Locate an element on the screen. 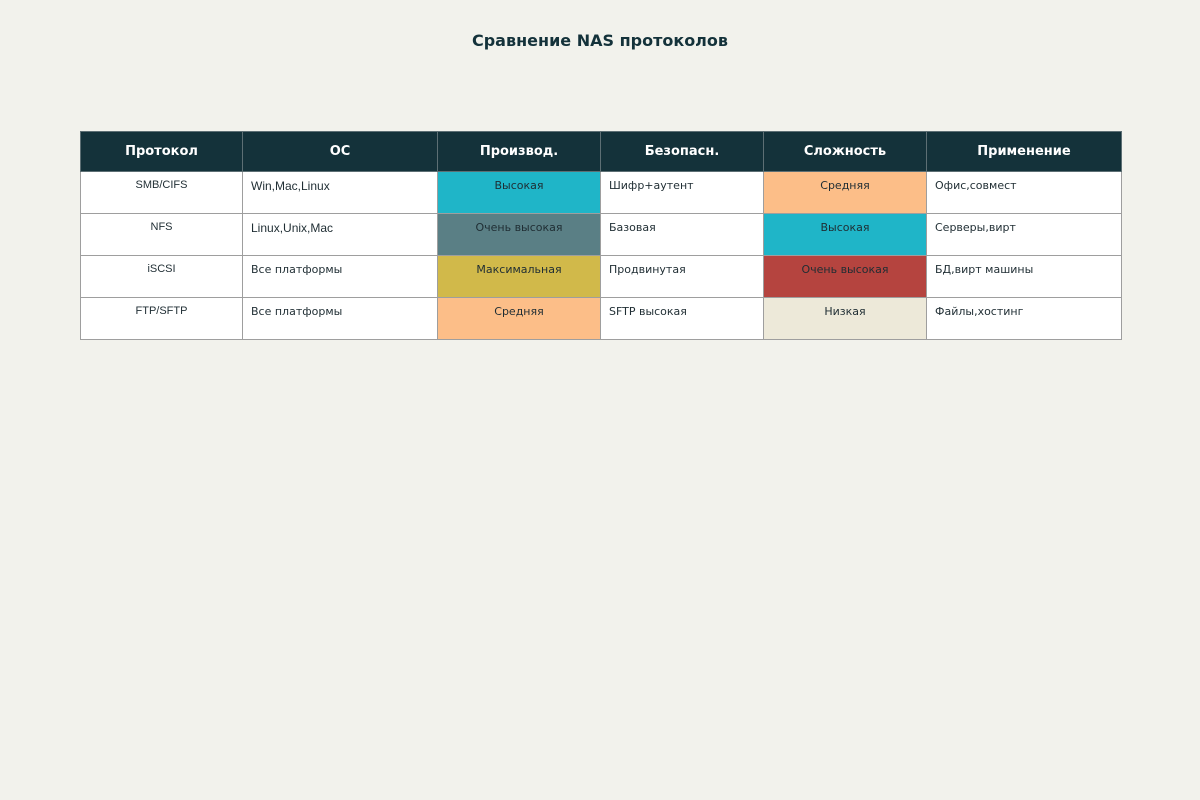 This screenshot has width=1200, height=800. cell-performance: Средняя is located at coordinates (519, 318).